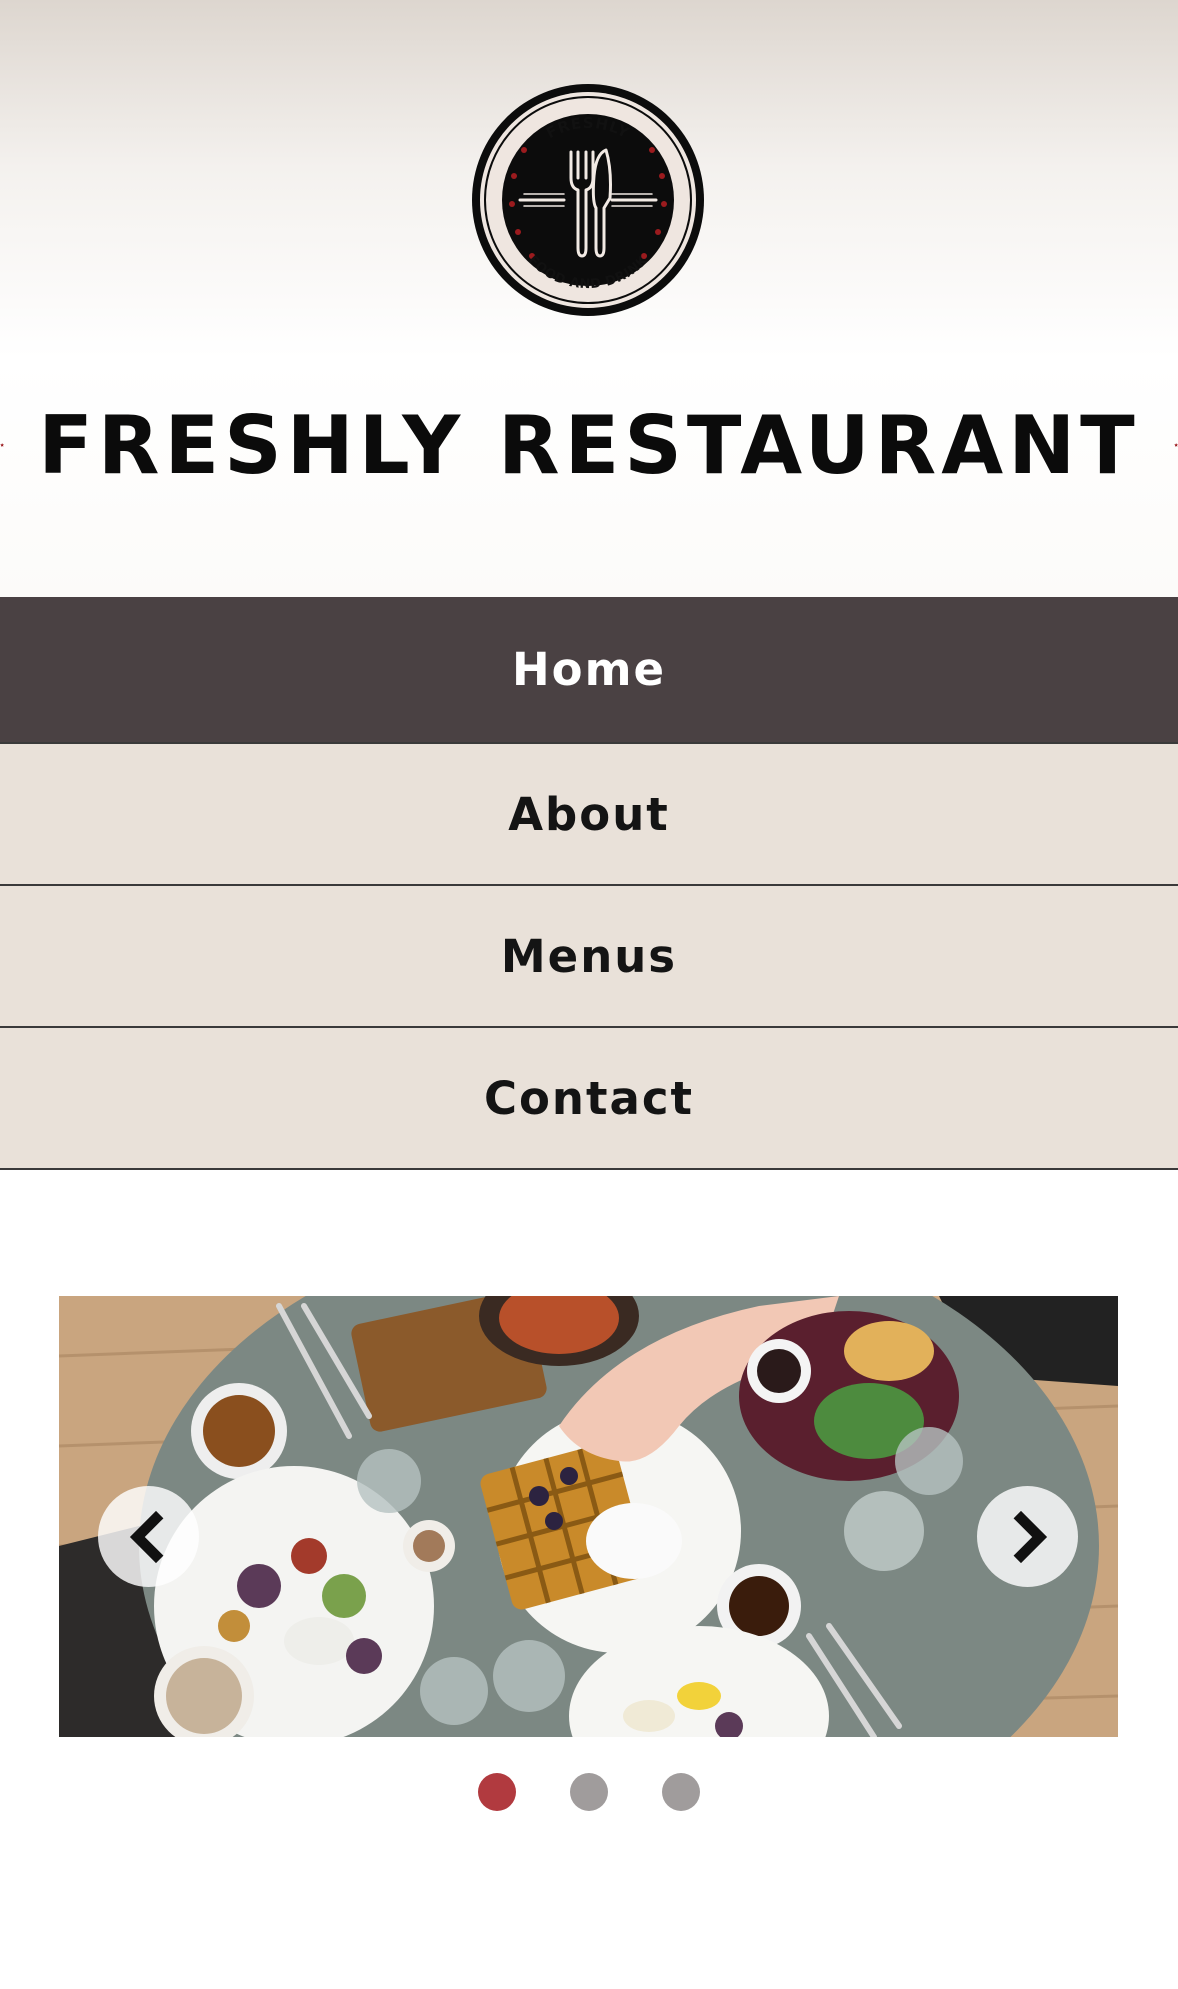 Image resolution: width=1178 pixels, height=1989 pixels. What do you see at coordinates (589, 815) in the screenshot?
I see `nav-item-about: About` at bounding box center [589, 815].